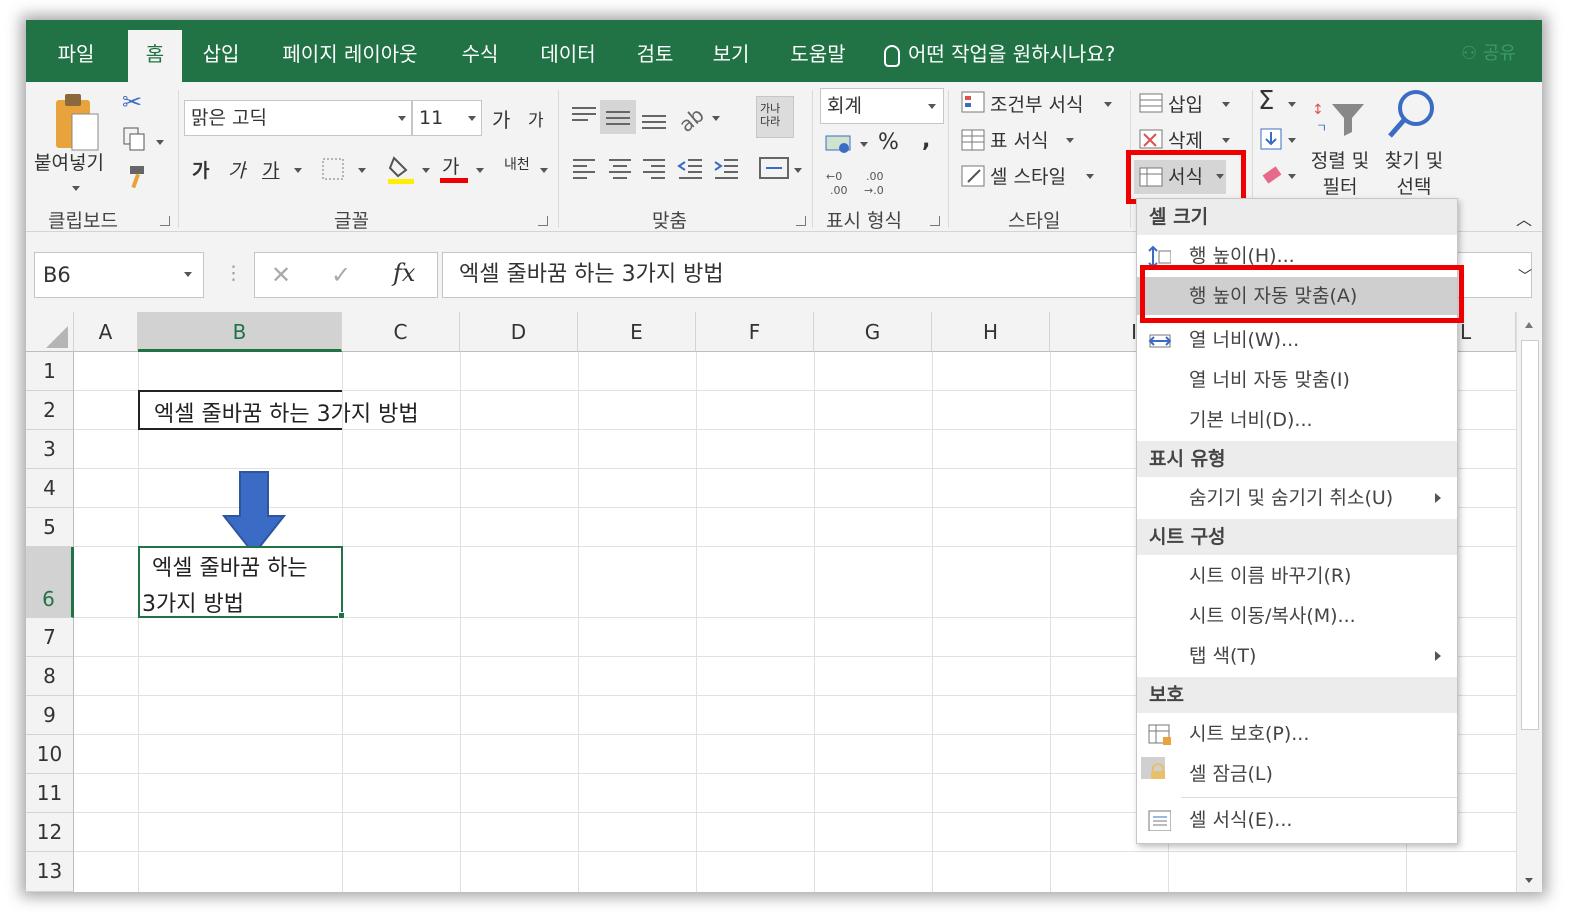 Image resolution: width=1578 pixels, height=918 pixels. Describe the element at coordinates (50, 832) in the screenshot. I see `row-header-12: 12` at that location.